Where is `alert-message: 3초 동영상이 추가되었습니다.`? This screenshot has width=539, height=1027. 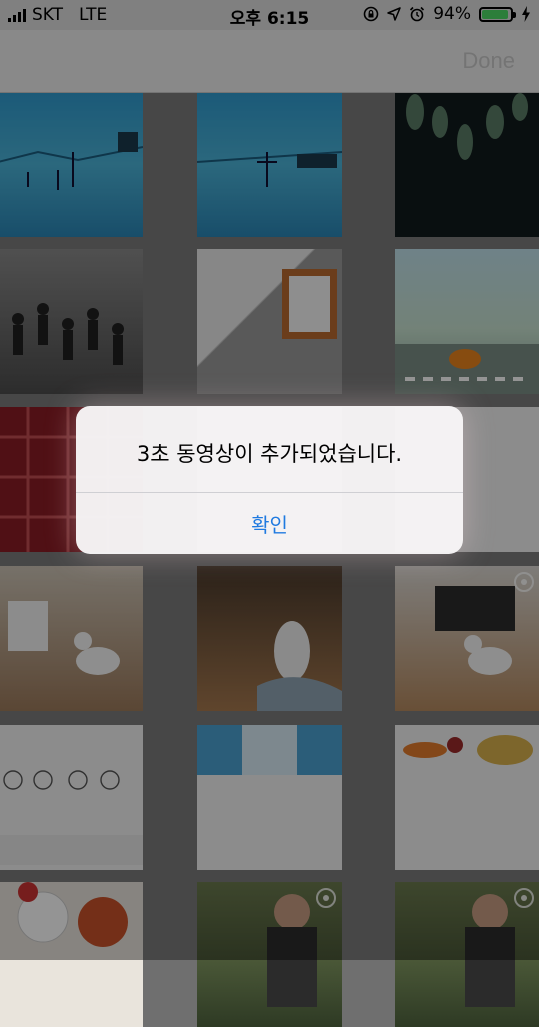 alert-message: 3초 동영상이 추가되었습니다. is located at coordinates (269, 454).